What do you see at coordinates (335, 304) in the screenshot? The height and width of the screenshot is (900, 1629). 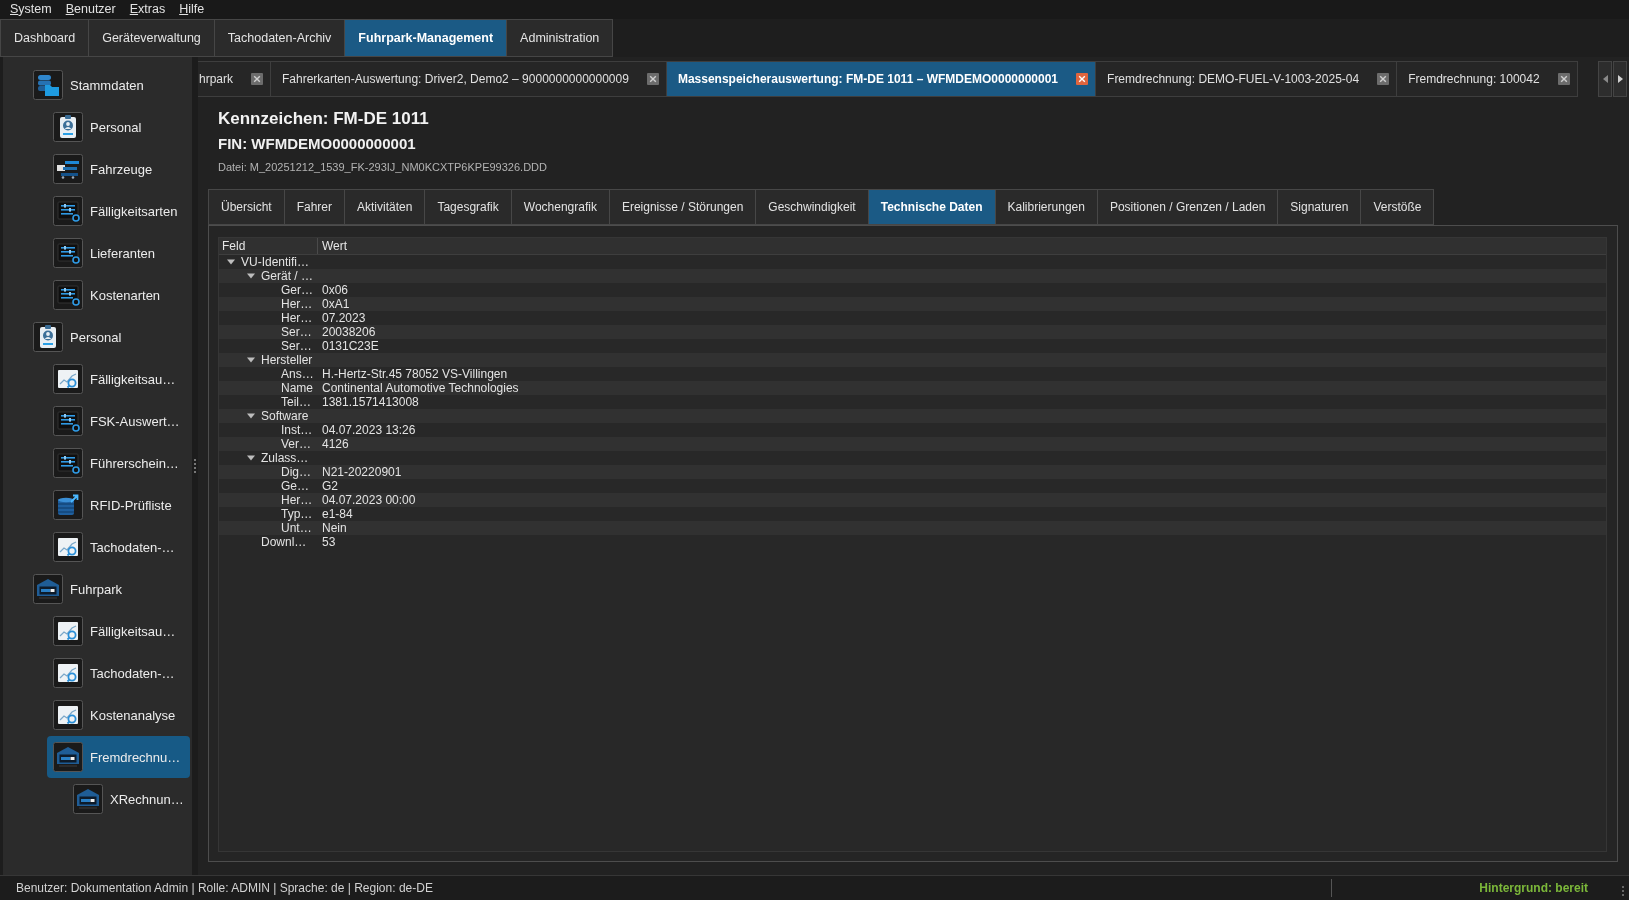 I see `field-value: 0xA1` at bounding box center [335, 304].